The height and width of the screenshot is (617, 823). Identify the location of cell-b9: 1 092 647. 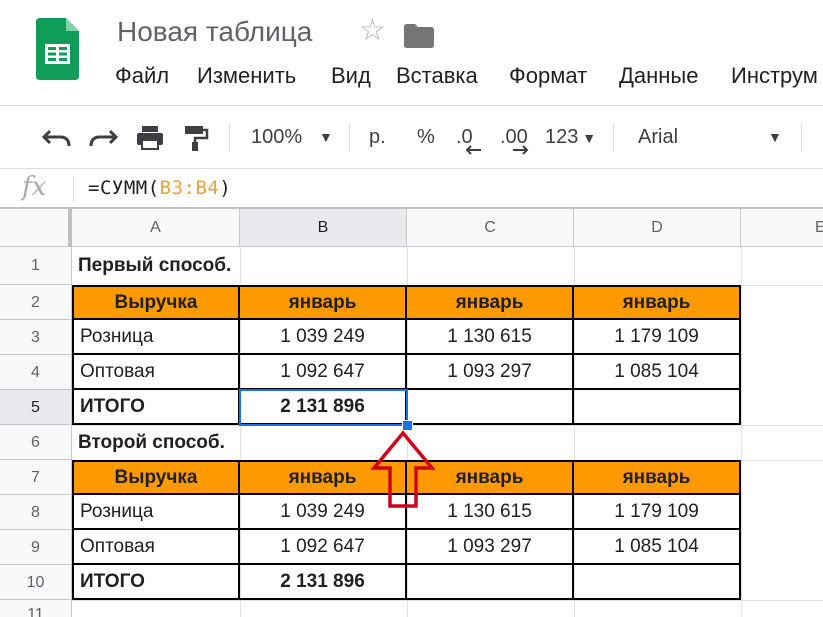
(323, 547).